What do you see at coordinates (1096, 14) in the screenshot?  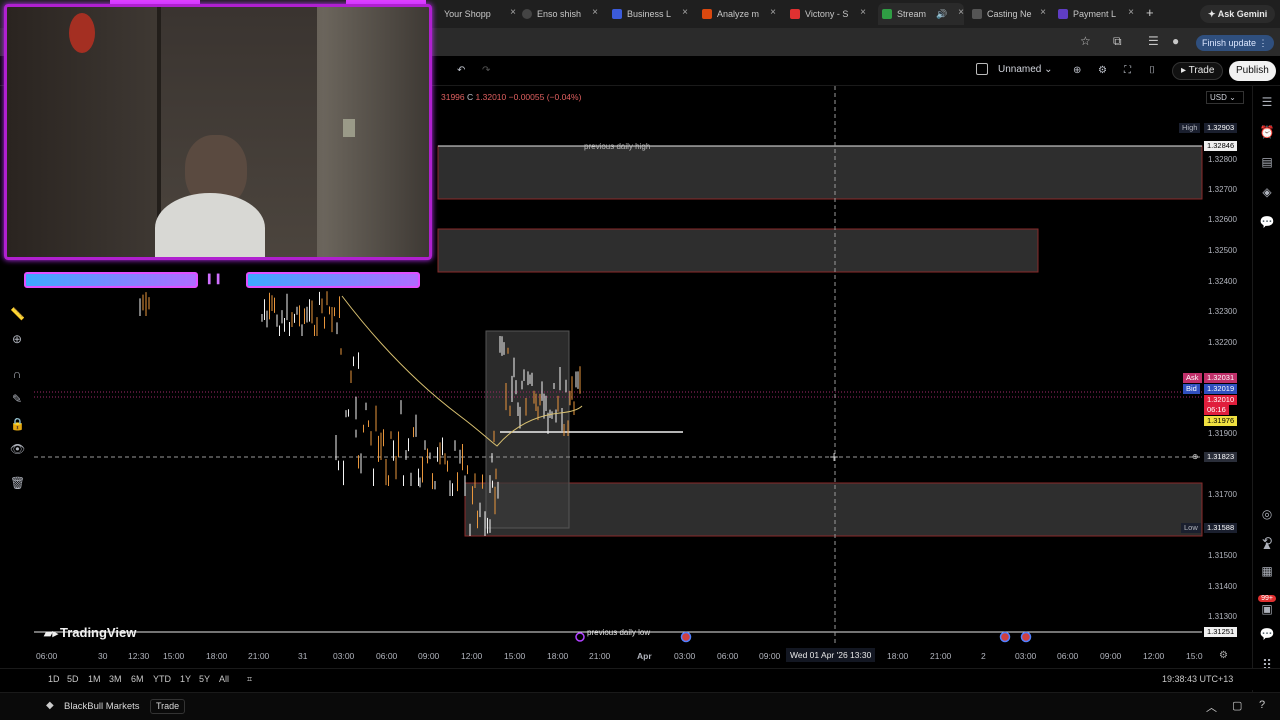 I see `browser-tab: Payment L ×` at bounding box center [1096, 14].